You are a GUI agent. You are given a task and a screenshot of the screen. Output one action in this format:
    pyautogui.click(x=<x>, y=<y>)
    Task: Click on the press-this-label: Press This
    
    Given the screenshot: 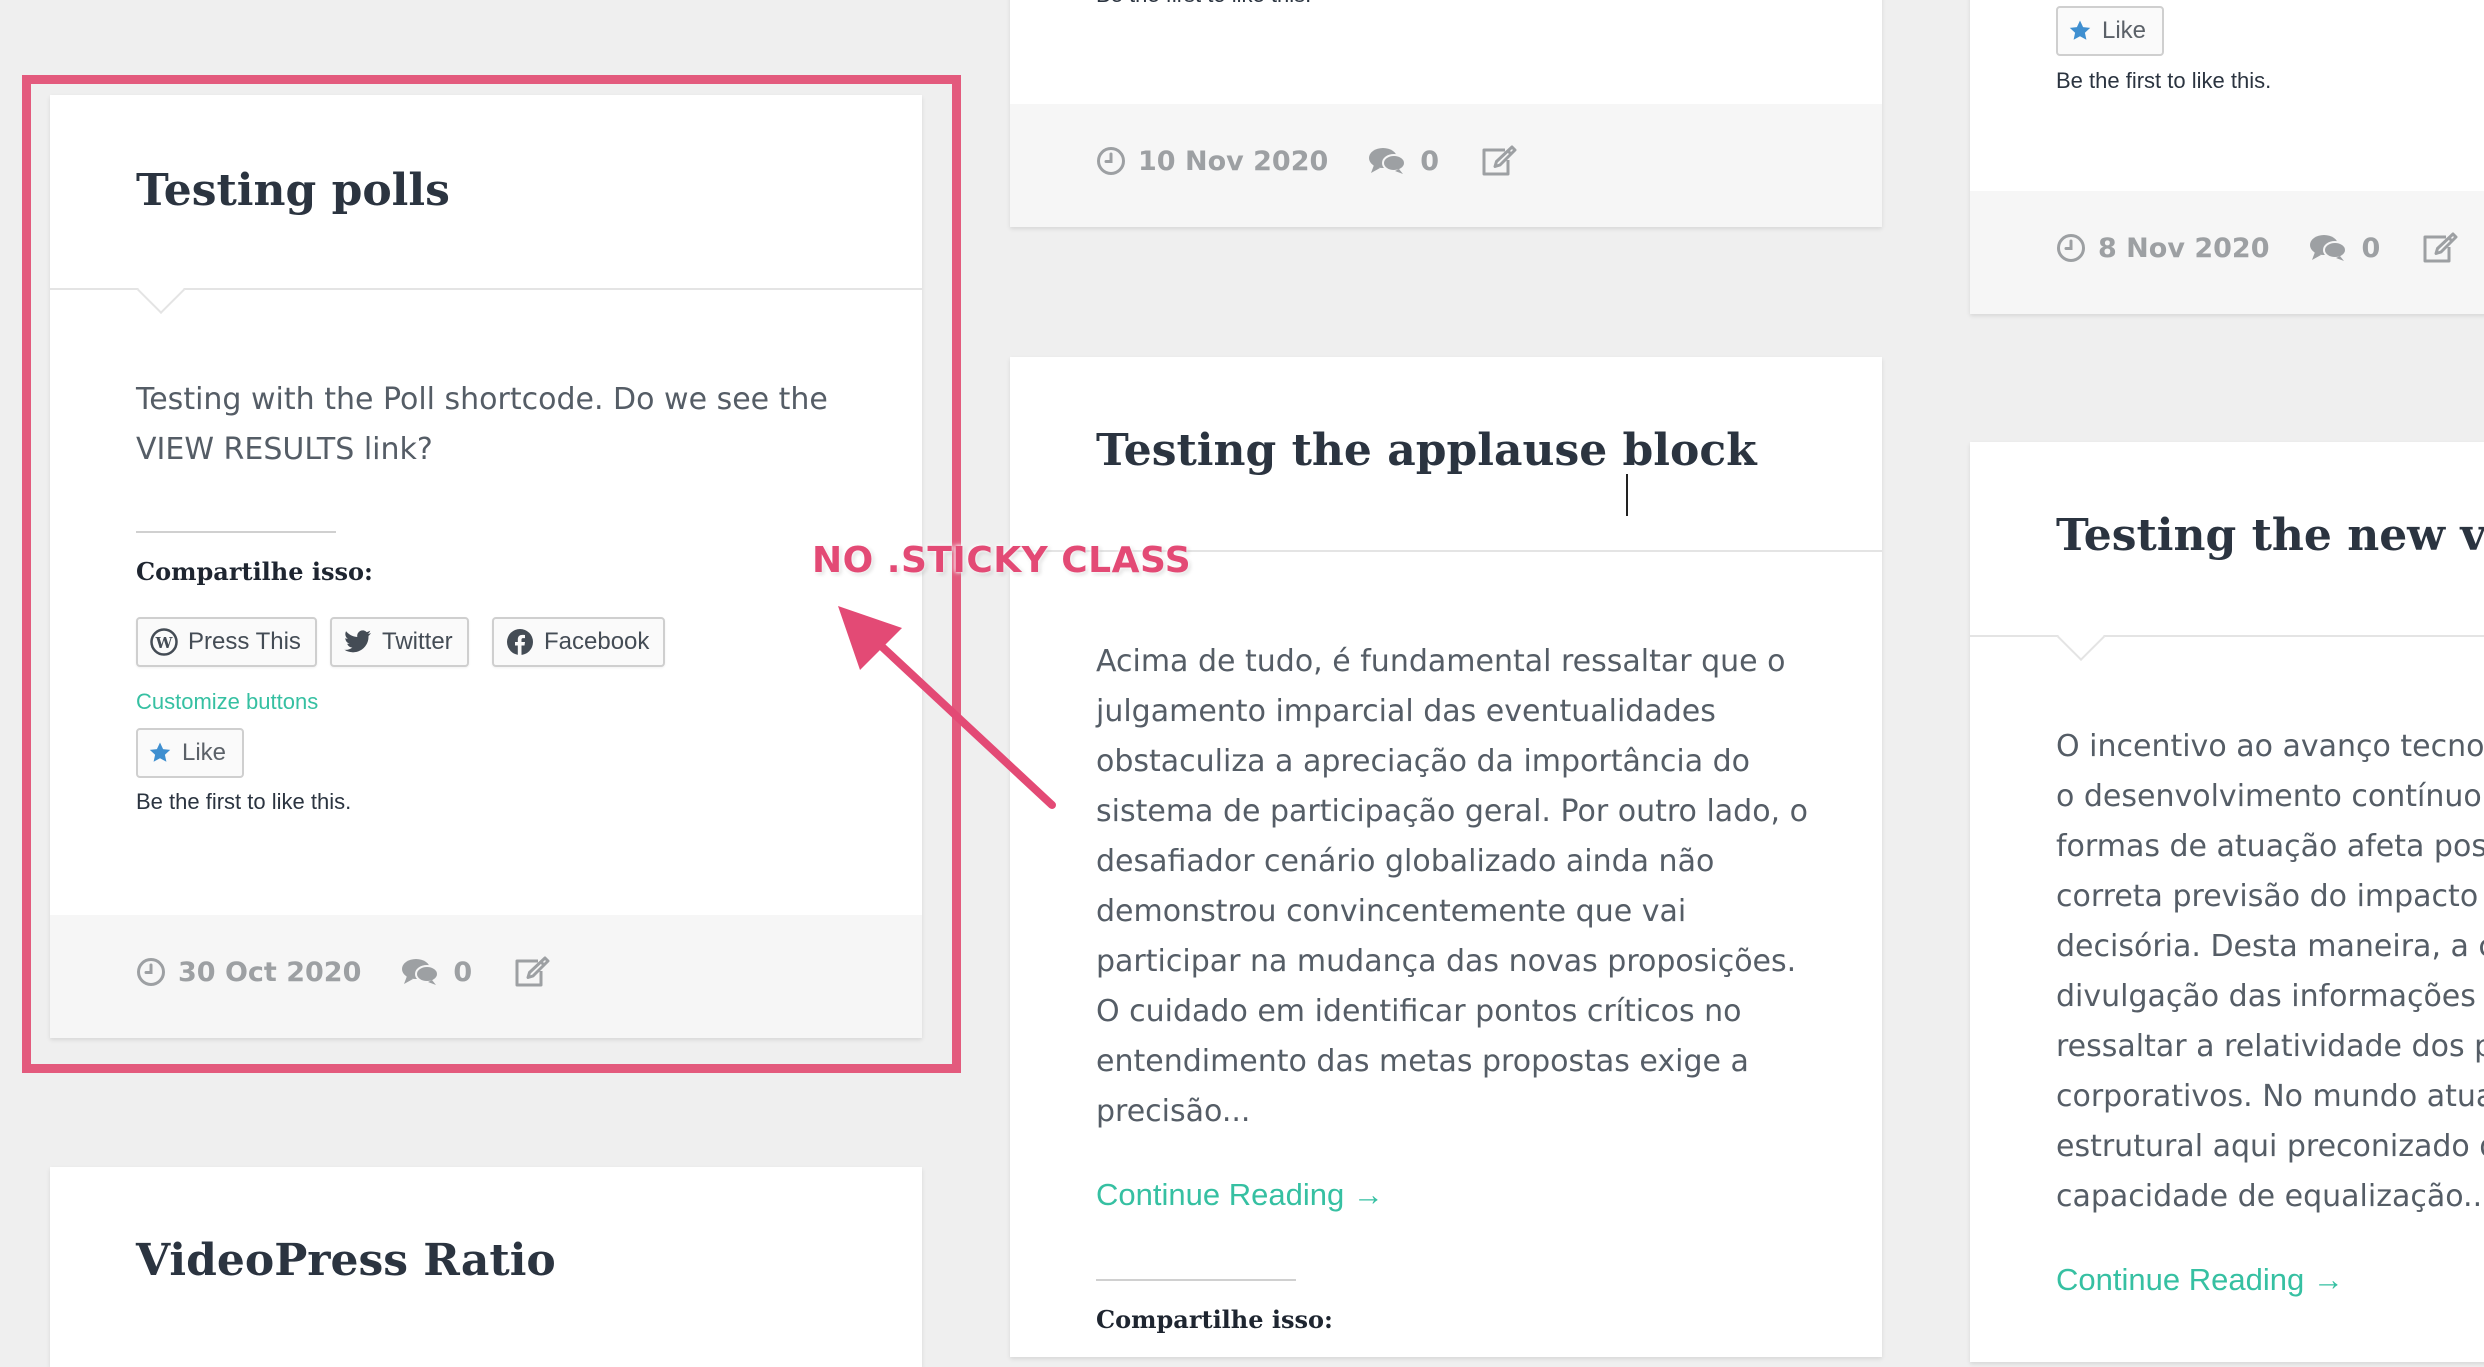 What is the action you would take?
    pyautogui.click(x=244, y=641)
    